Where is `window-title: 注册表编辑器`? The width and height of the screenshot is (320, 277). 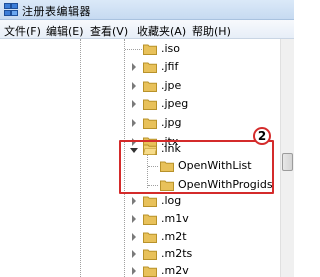
window-title: 注册表编辑器 is located at coordinates (56, 11).